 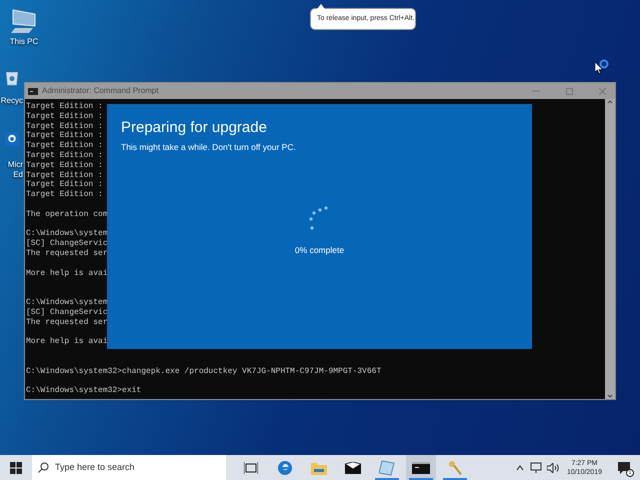 I want to click on notification-icon, so click(x=624, y=468).